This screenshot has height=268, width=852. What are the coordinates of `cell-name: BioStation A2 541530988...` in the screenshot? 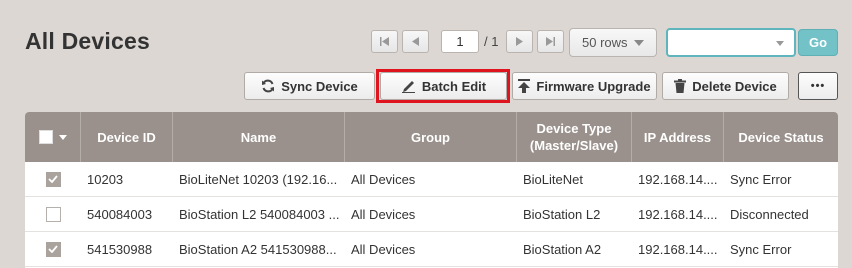 It's located at (258, 249).